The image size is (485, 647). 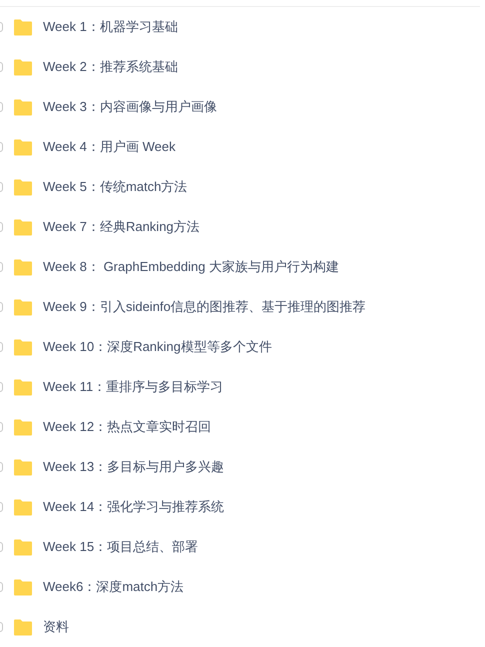 What do you see at coordinates (204, 307) in the screenshot?
I see `file-name: Week 9：引入sideinfo信息的图推荐、基于推理的图推荐` at bounding box center [204, 307].